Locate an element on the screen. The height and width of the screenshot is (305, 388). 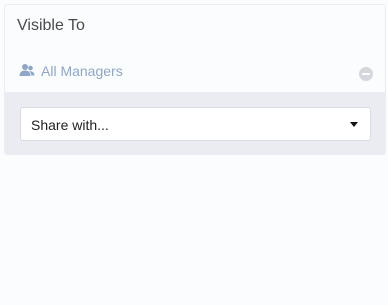
audience-label: All Managers is located at coordinates (82, 71).